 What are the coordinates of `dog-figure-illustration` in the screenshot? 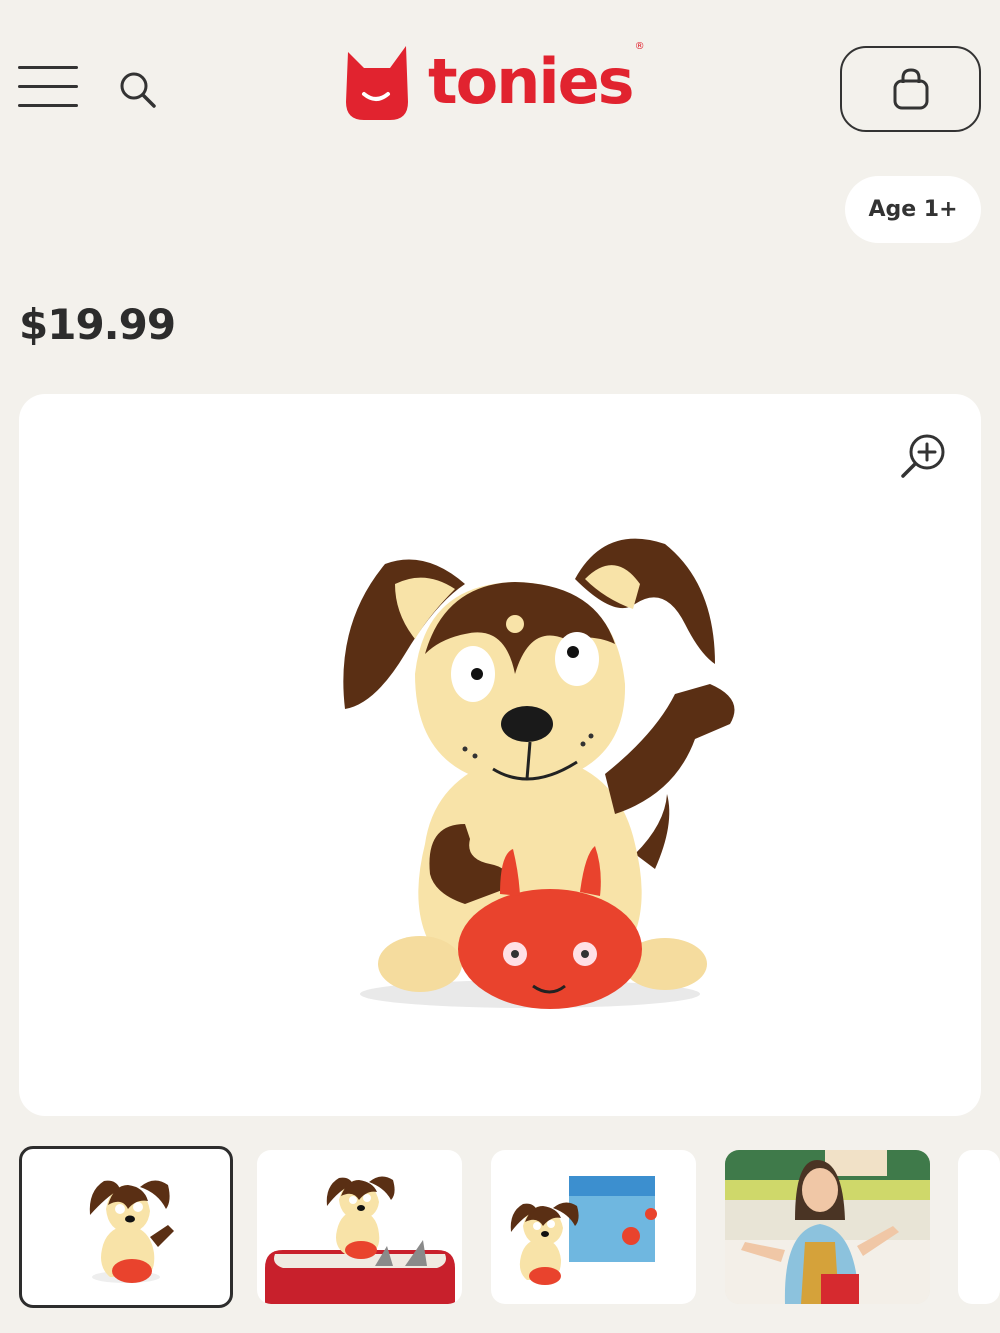 It's located at (539, 773).